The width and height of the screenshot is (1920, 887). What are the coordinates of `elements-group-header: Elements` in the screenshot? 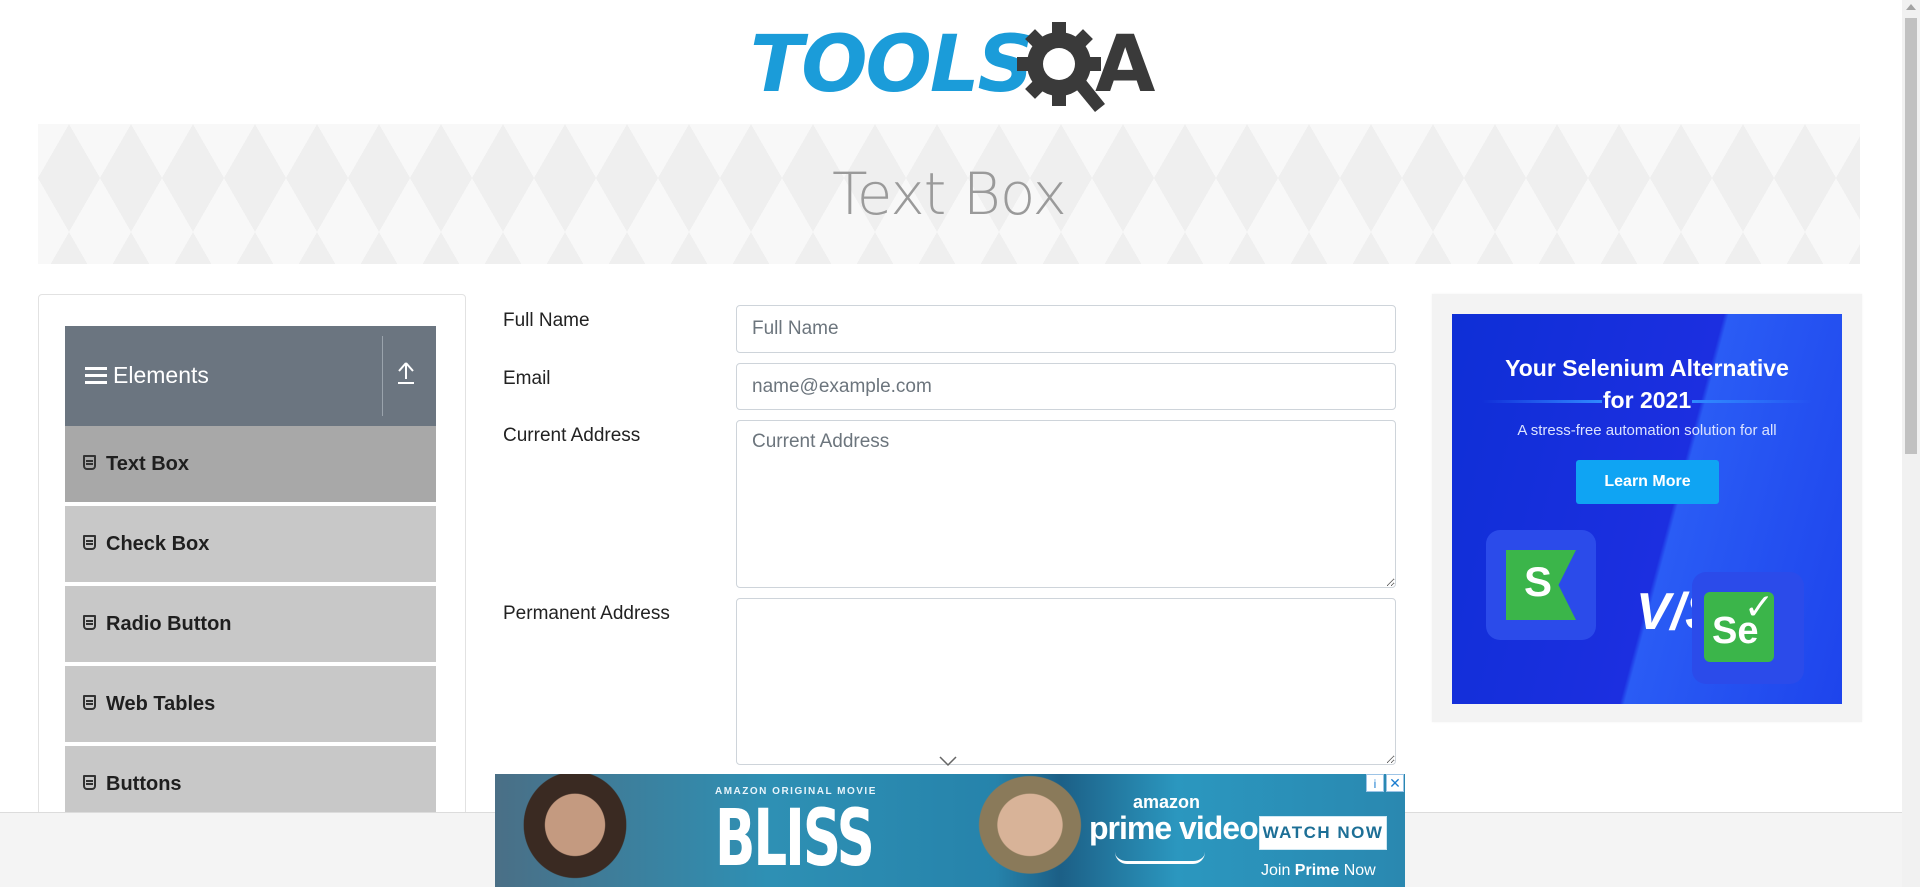 It's located at (250, 376).